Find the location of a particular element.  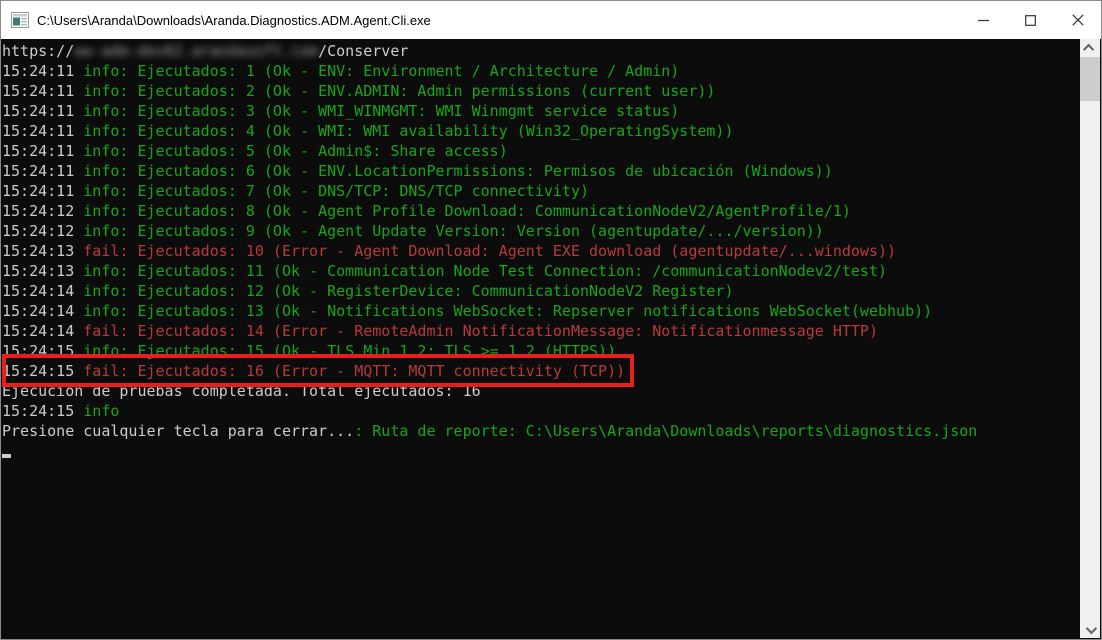

window-controls is located at coordinates (1030, 20).